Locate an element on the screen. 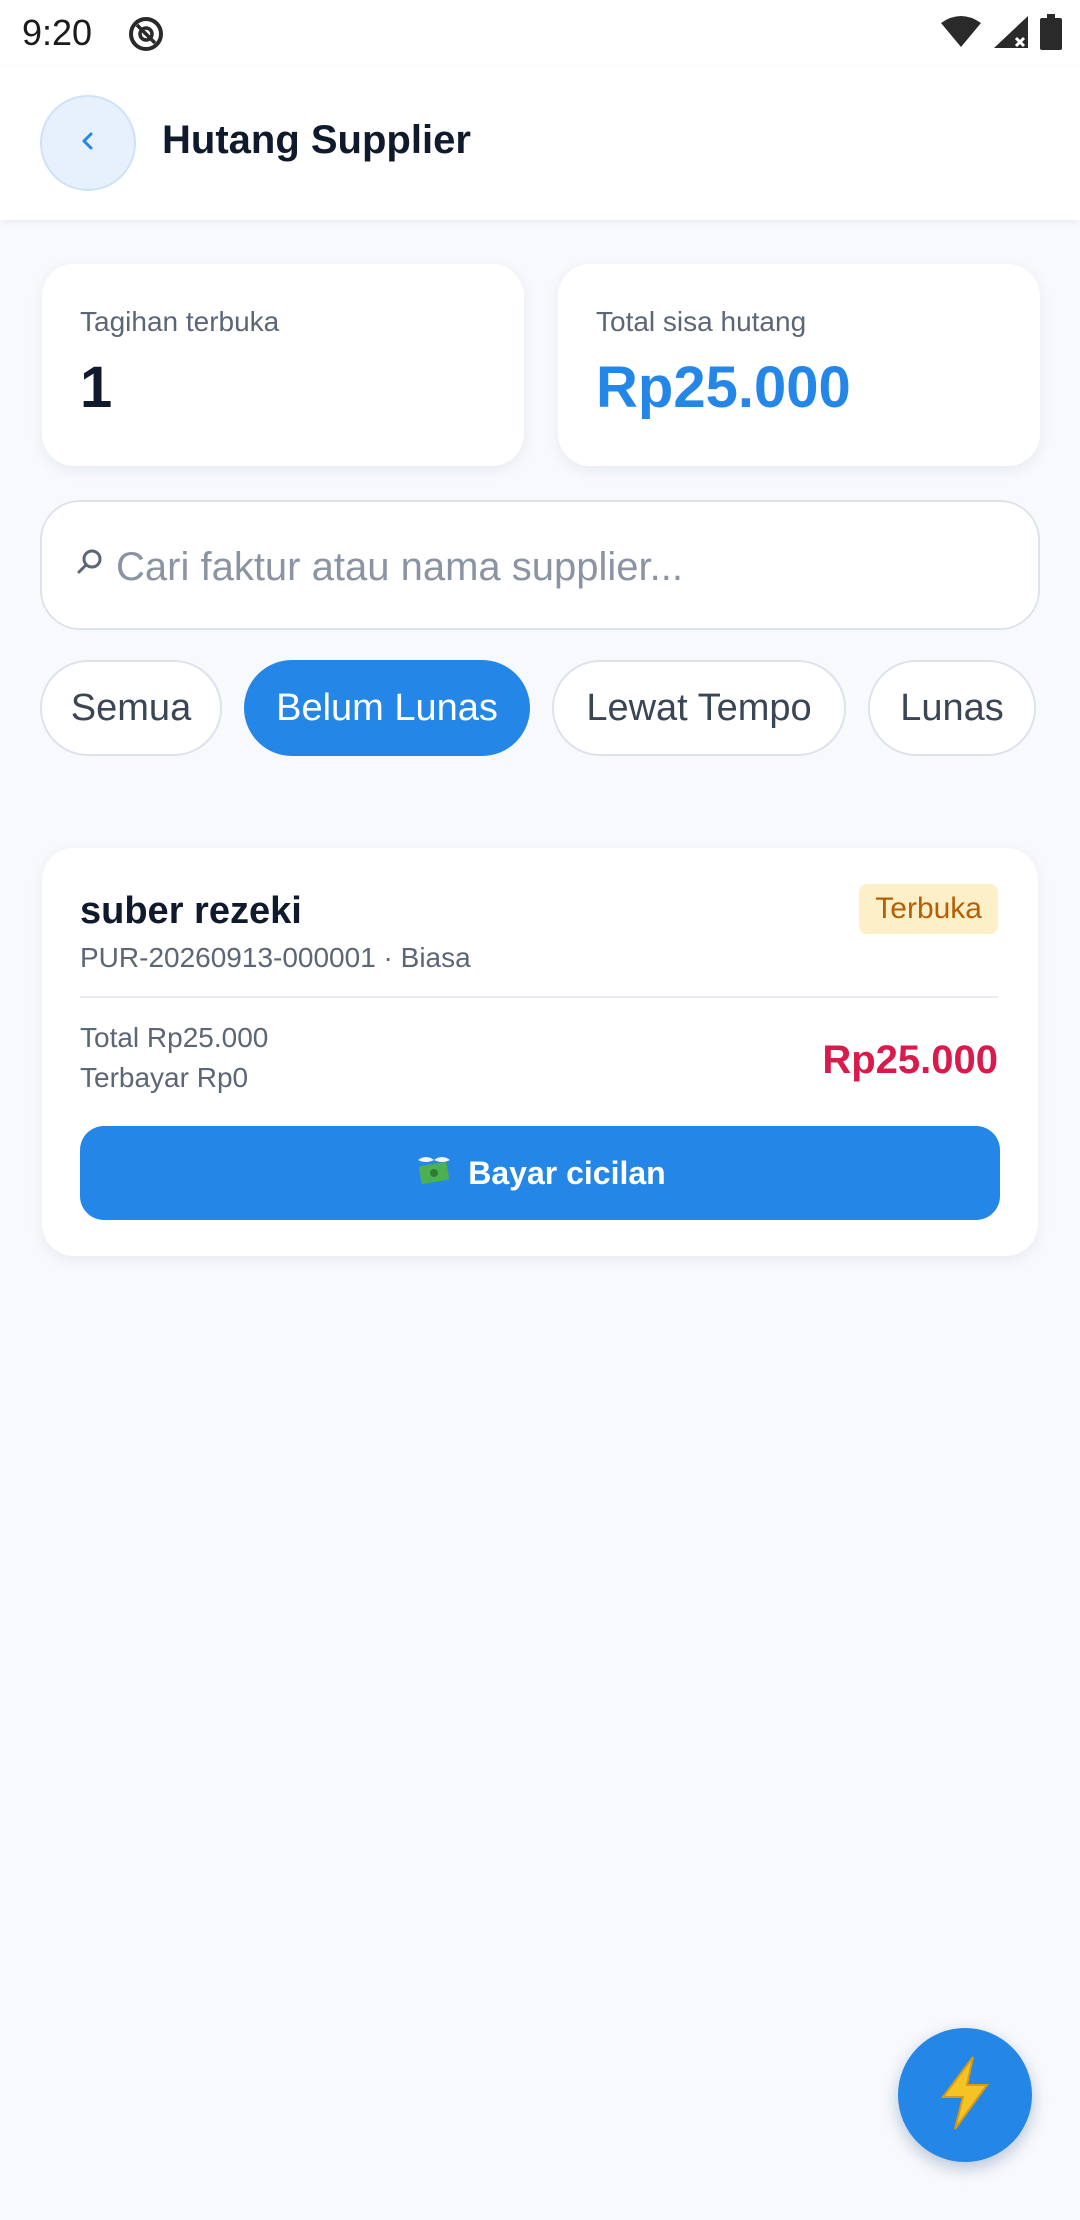 The width and height of the screenshot is (1080, 2220). signal-icon is located at coordinates (1011, 34).